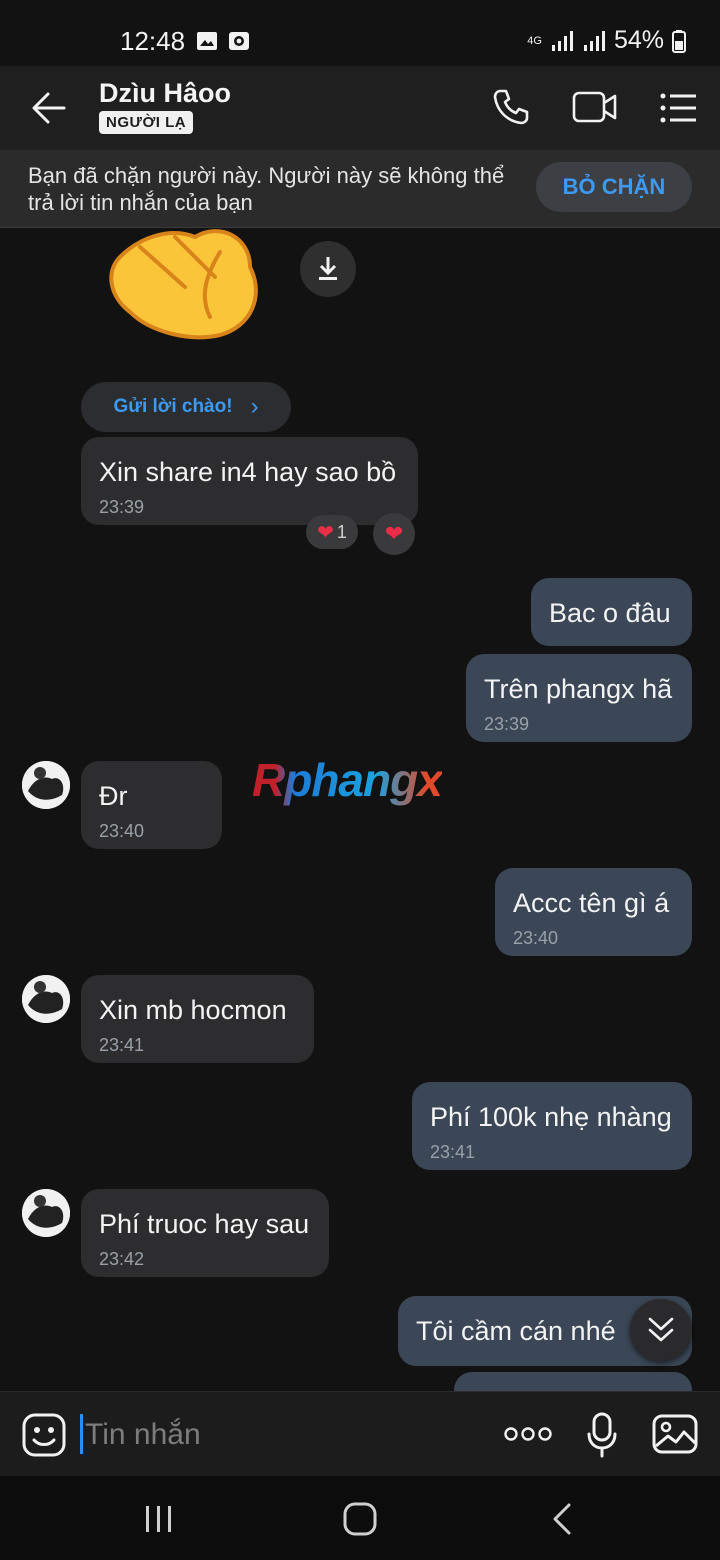  What do you see at coordinates (165, 93) in the screenshot?
I see `contact-name: Dzìu Hâoo` at bounding box center [165, 93].